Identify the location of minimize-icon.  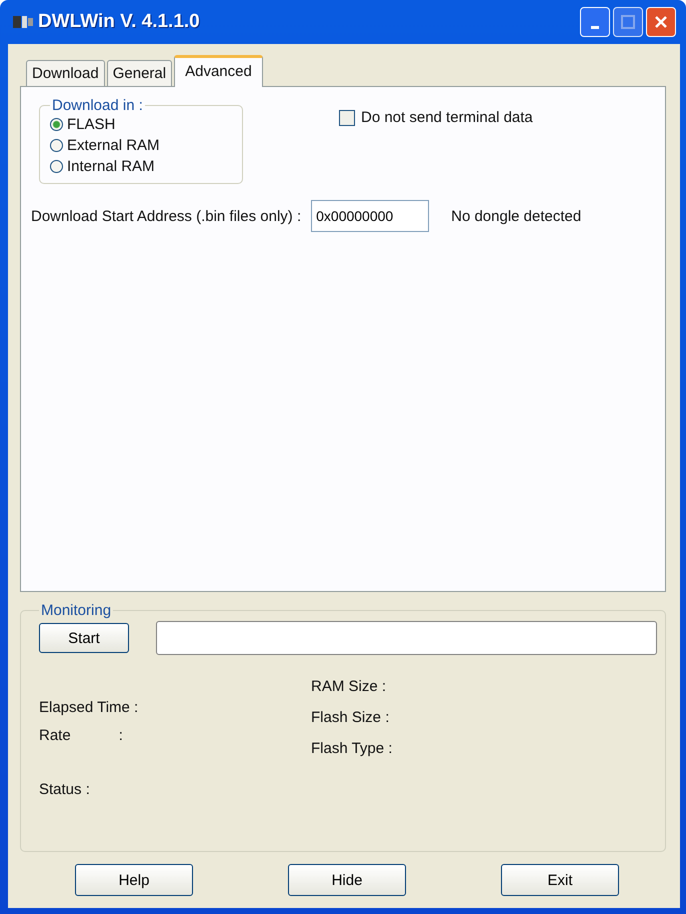
(595, 27).